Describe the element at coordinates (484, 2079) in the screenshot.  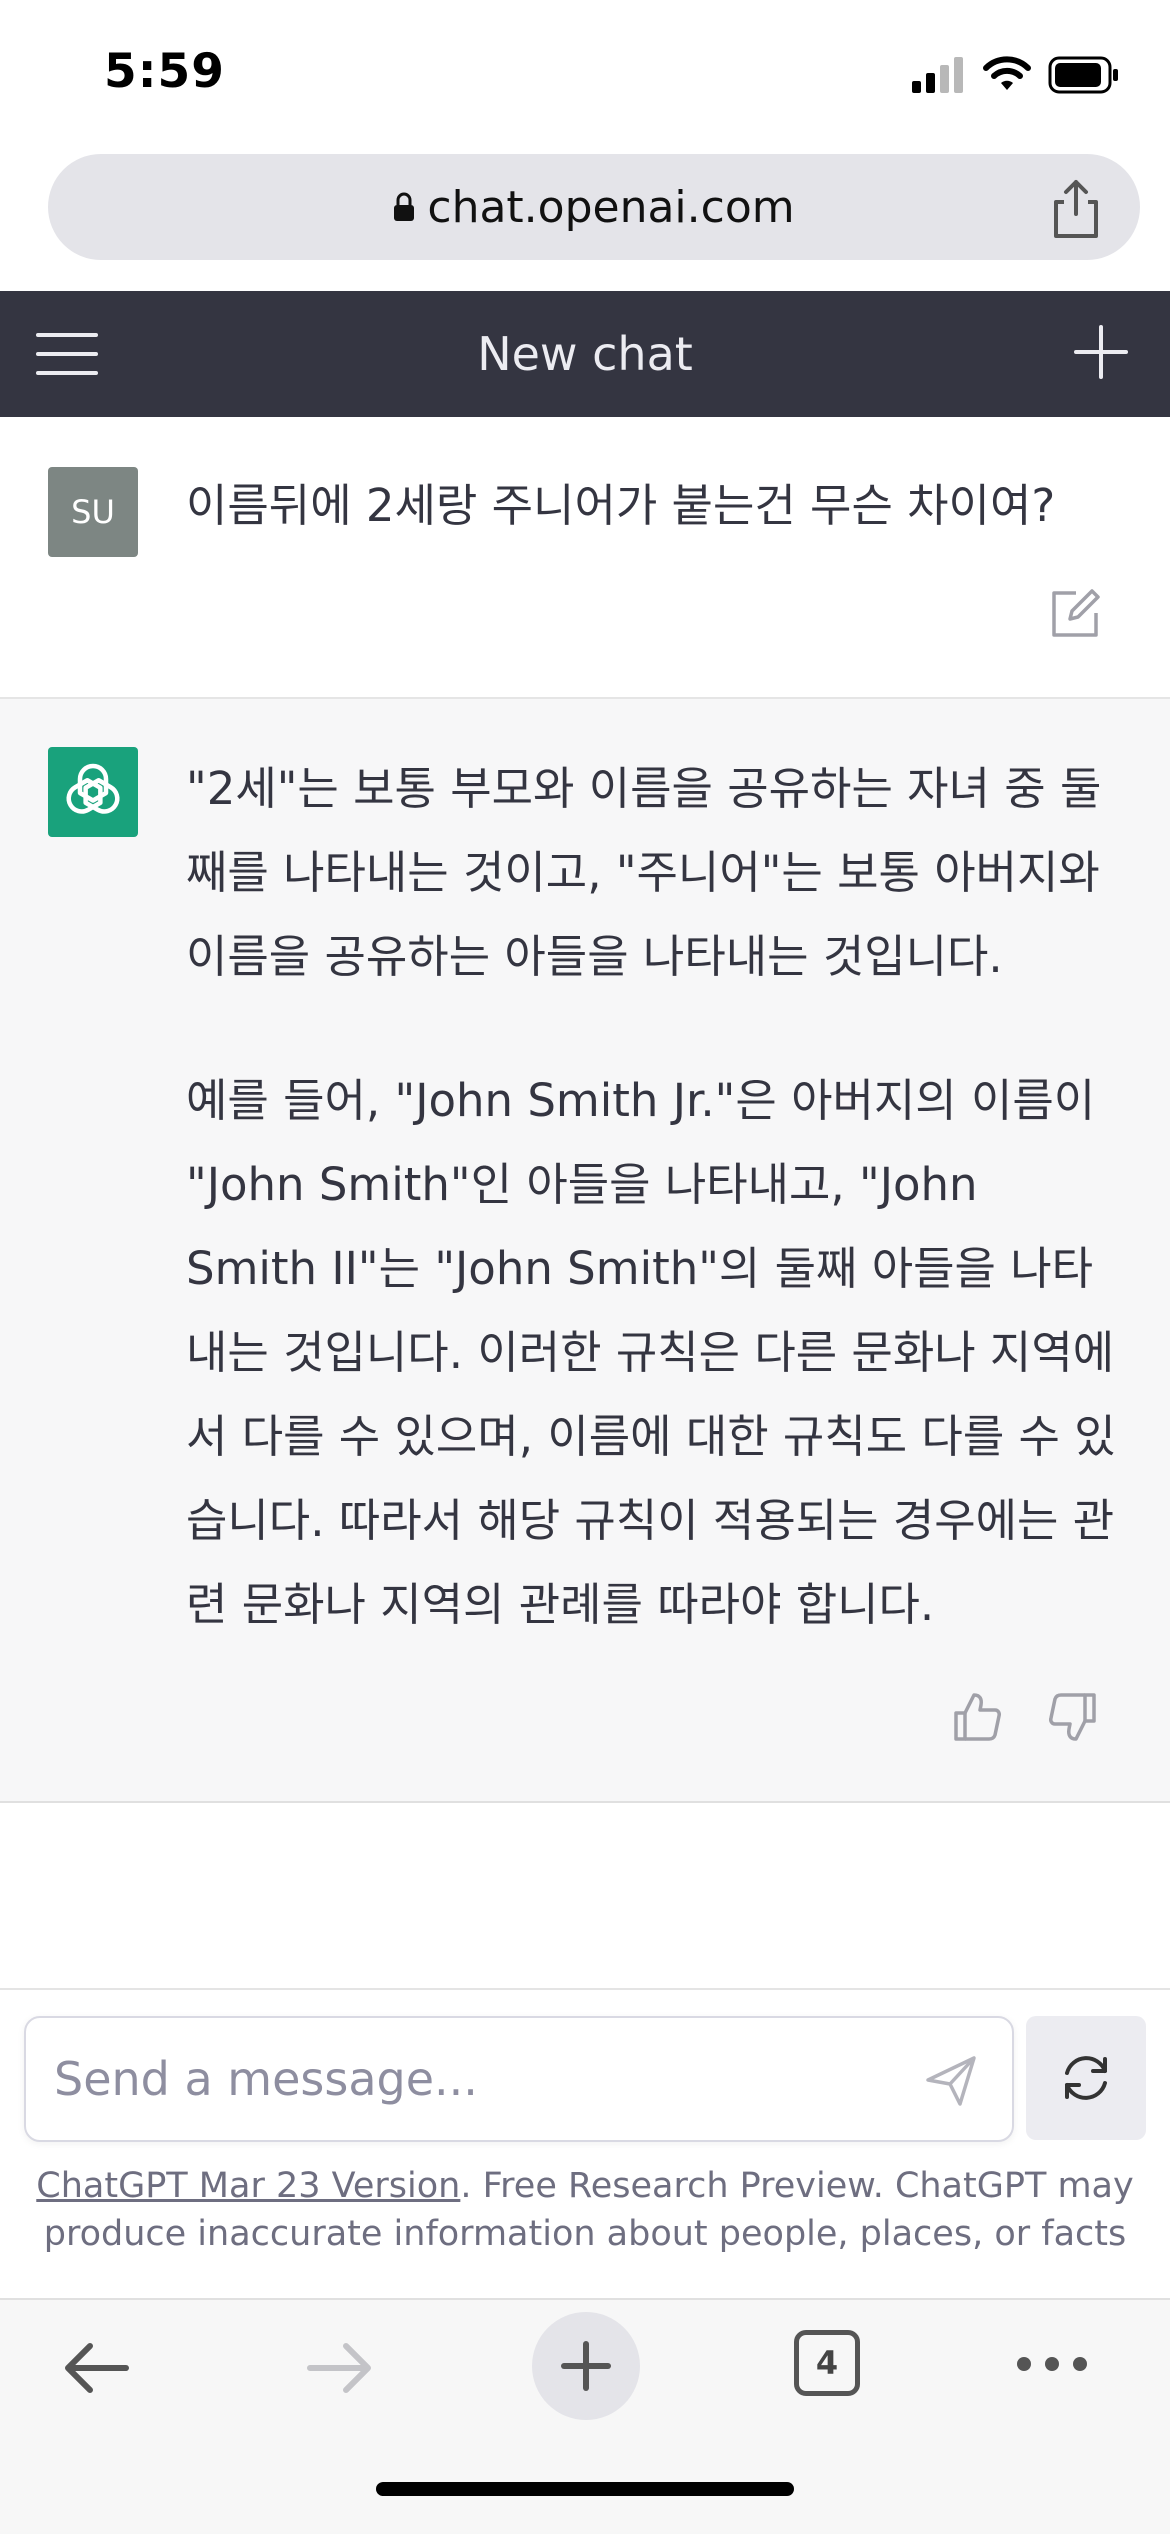
I see `message-input` at that location.